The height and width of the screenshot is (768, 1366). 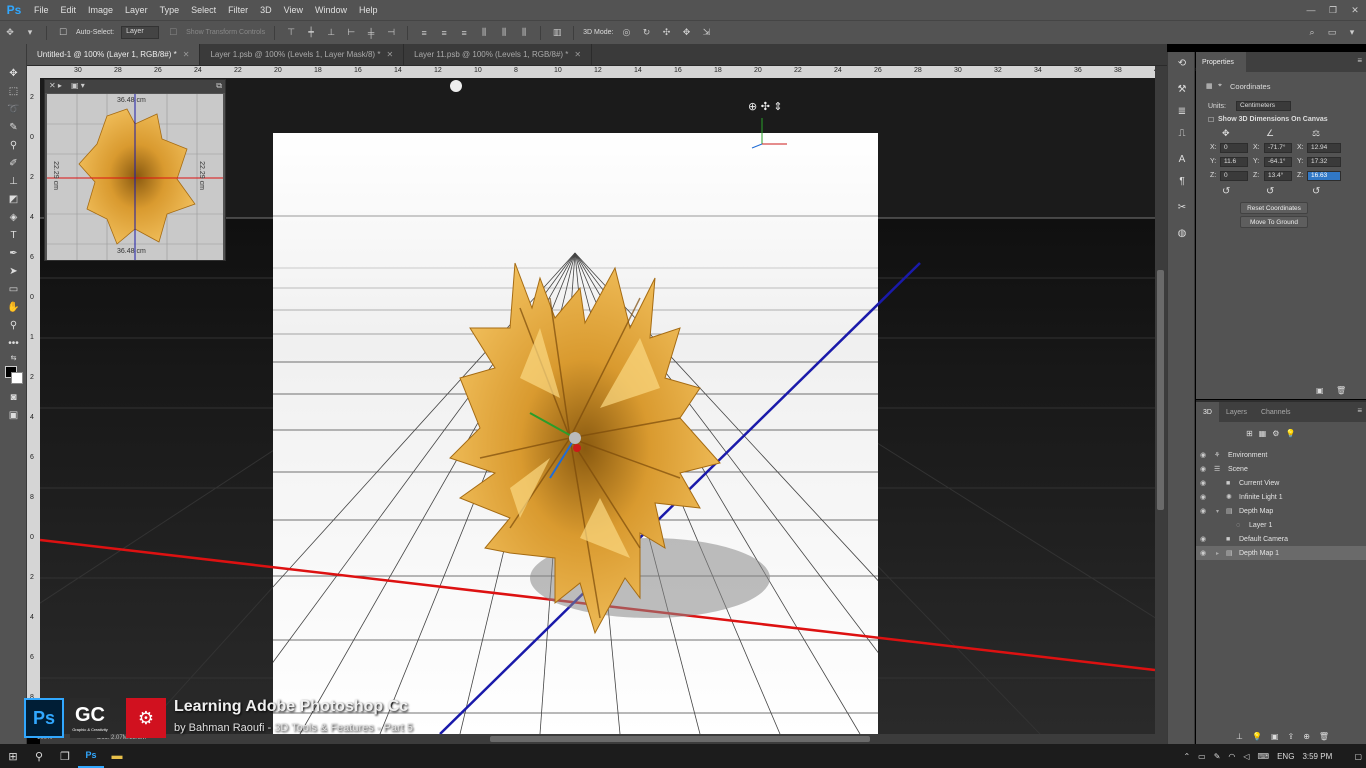 I want to click on orbit-3d-icon: ◎, so click(x=626, y=33).